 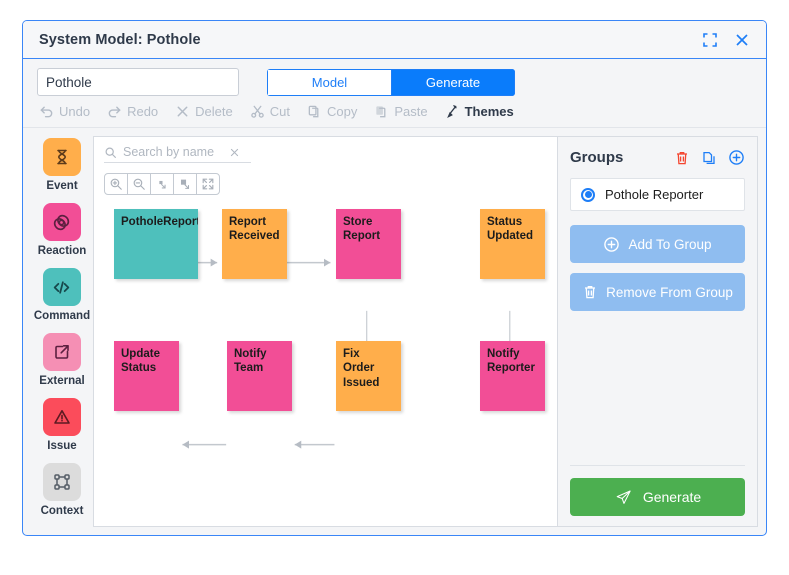 What do you see at coordinates (657, 157) in the screenshot?
I see `groups-header: Groups` at bounding box center [657, 157].